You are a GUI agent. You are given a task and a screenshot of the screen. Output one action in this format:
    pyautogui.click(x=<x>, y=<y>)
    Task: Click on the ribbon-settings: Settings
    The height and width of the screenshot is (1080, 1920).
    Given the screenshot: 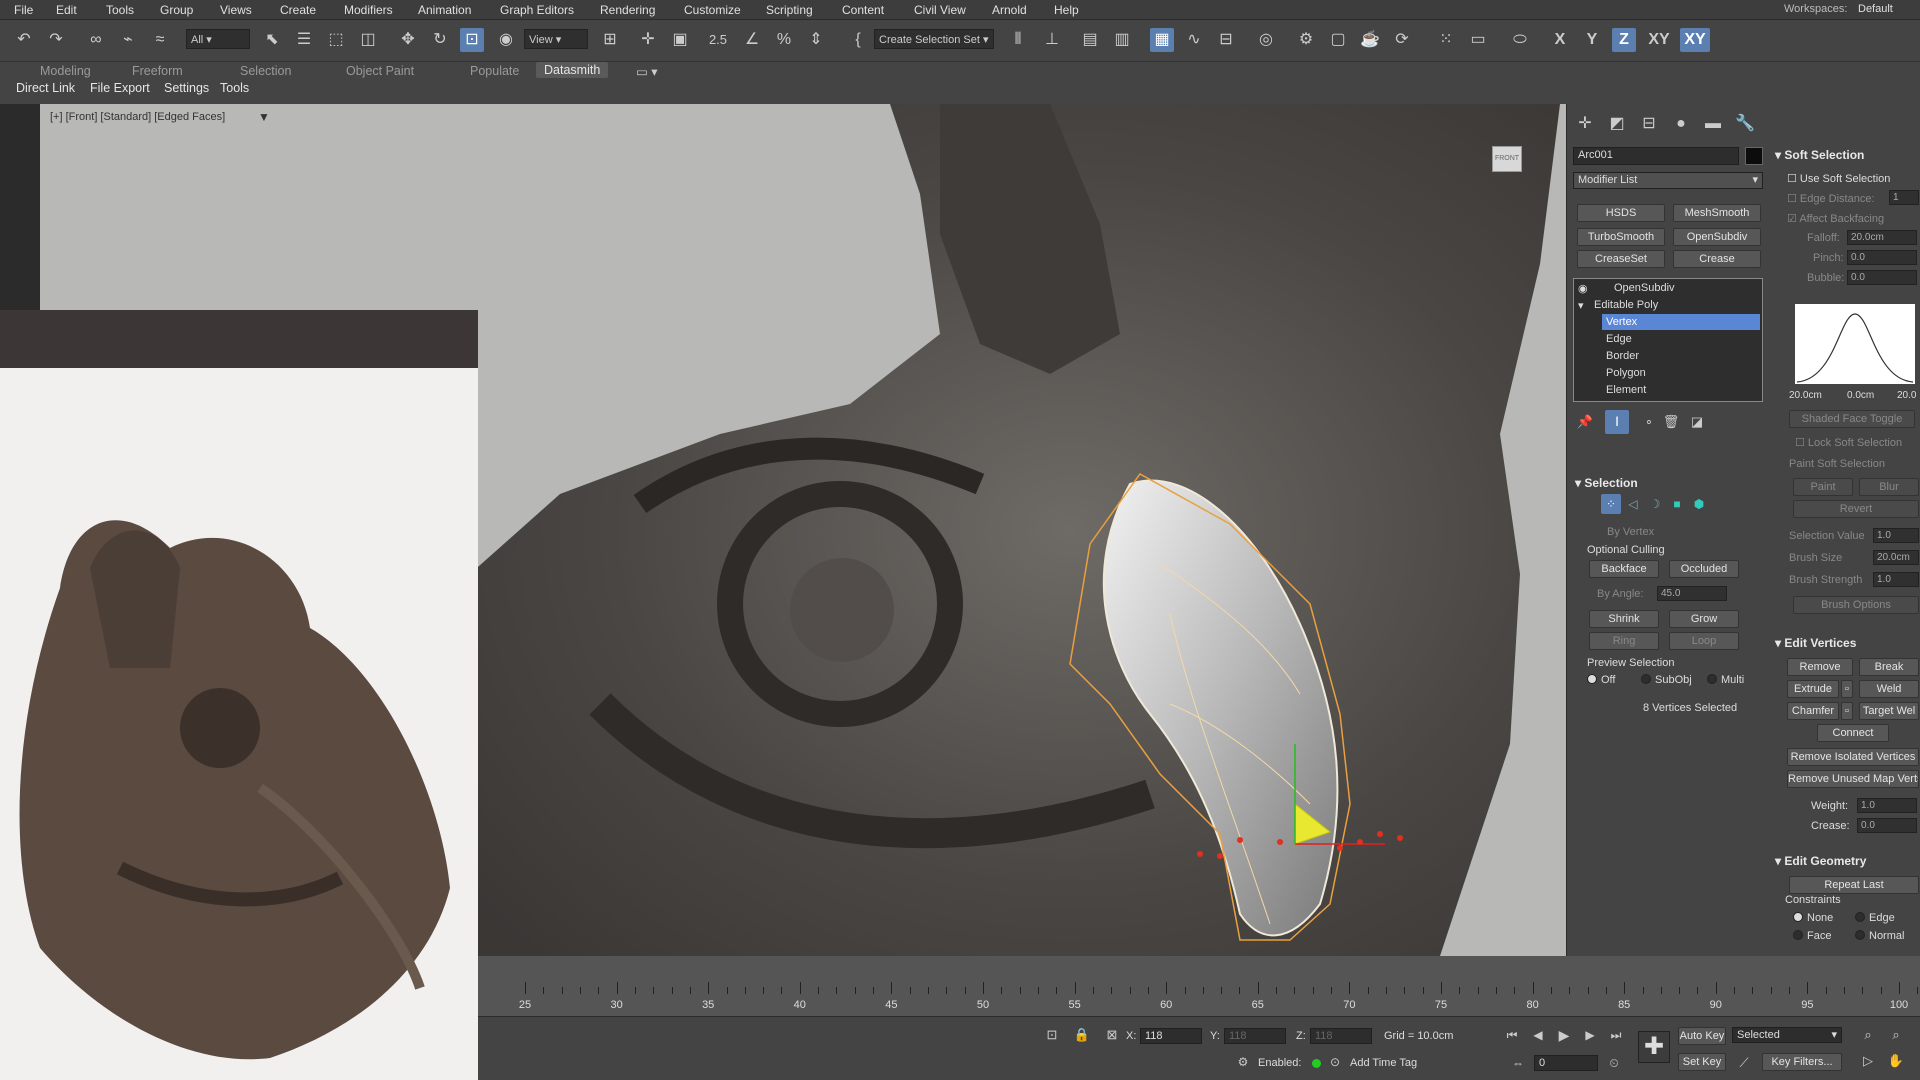 What is the action you would take?
    pyautogui.click(x=186, y=88)
    